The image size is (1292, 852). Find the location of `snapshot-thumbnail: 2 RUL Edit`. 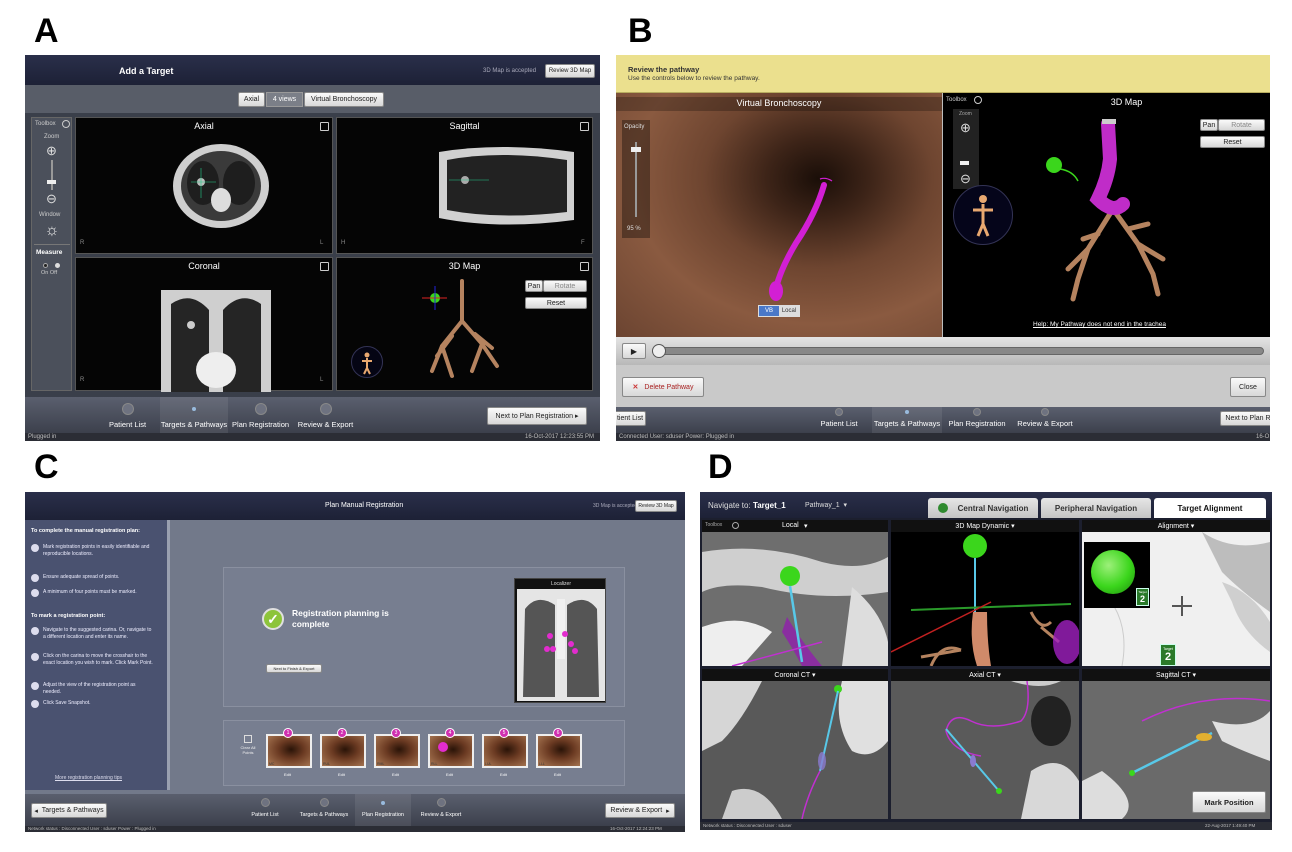

snapshot-thumbnail: 2 RUL Edit is located at coordinates (343, 754).